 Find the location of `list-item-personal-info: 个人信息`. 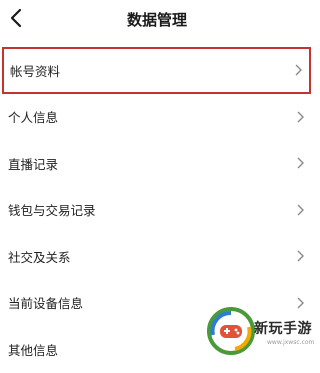

list-item-personal-info: 个人信息 is located at coordinates (157, 117).